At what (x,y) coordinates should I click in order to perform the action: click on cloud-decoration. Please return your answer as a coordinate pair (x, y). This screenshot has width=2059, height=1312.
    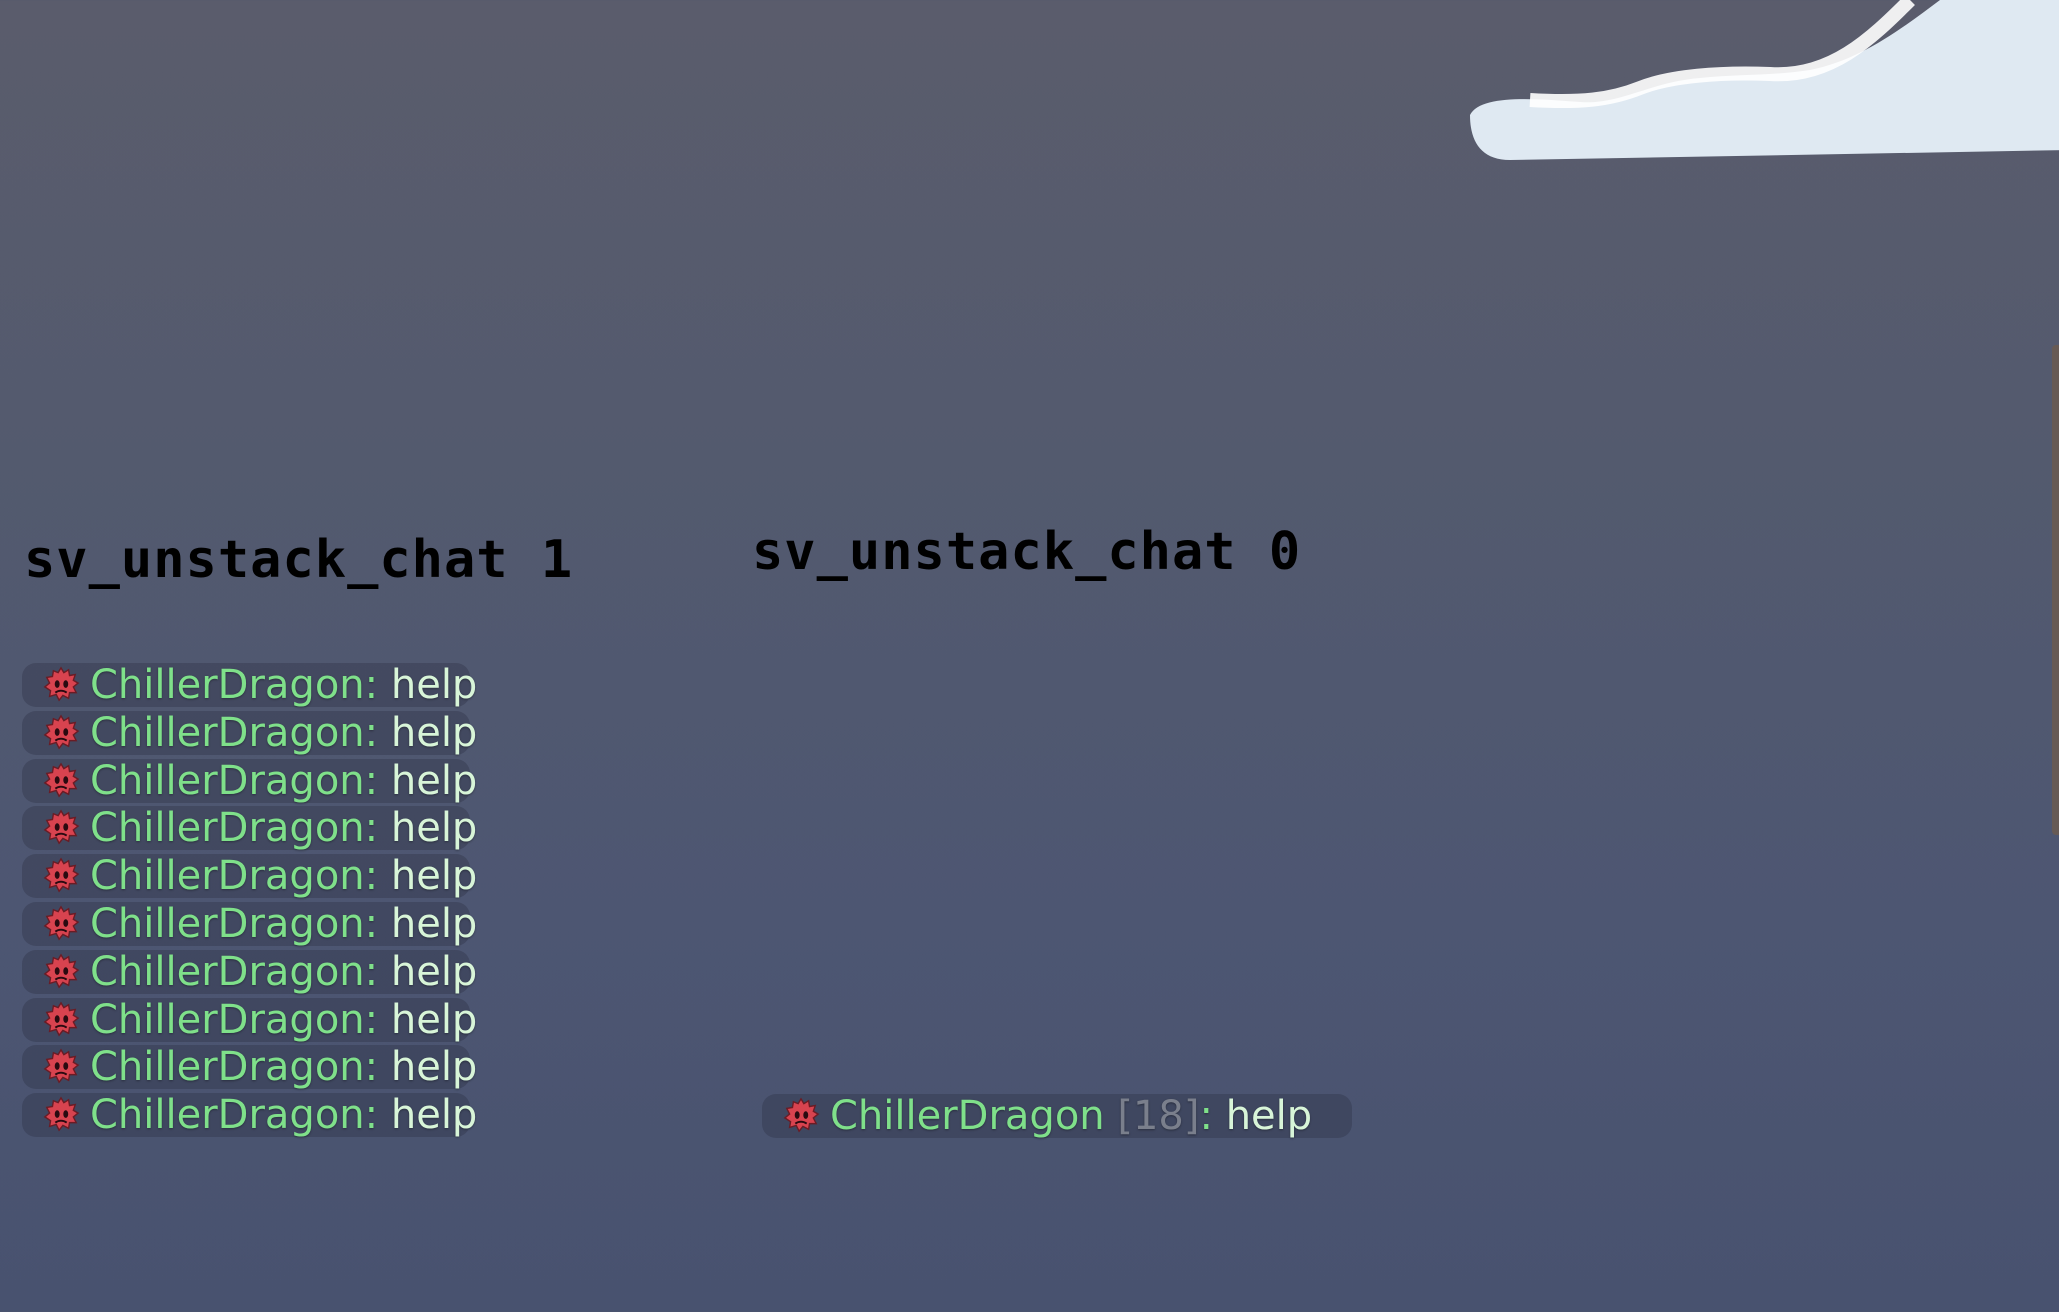
    Looking at the image, I should click on (1764, 80).